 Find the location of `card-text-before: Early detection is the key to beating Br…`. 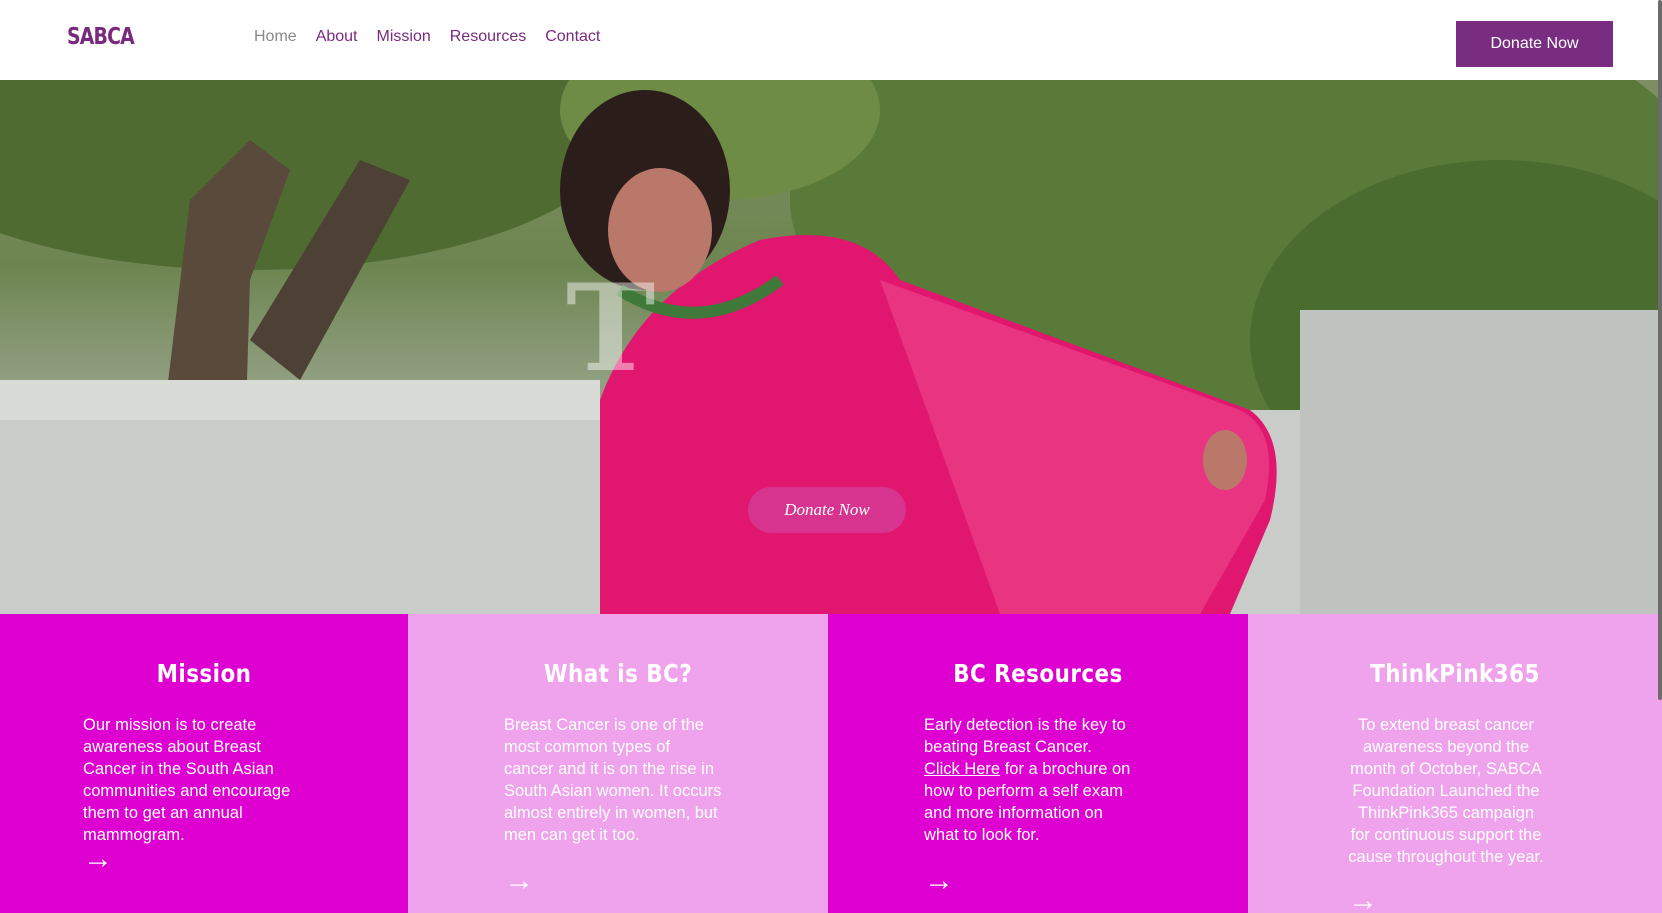

card-text-before: Early detection is the key to beating Br… is located at coordinates (1025, 736).